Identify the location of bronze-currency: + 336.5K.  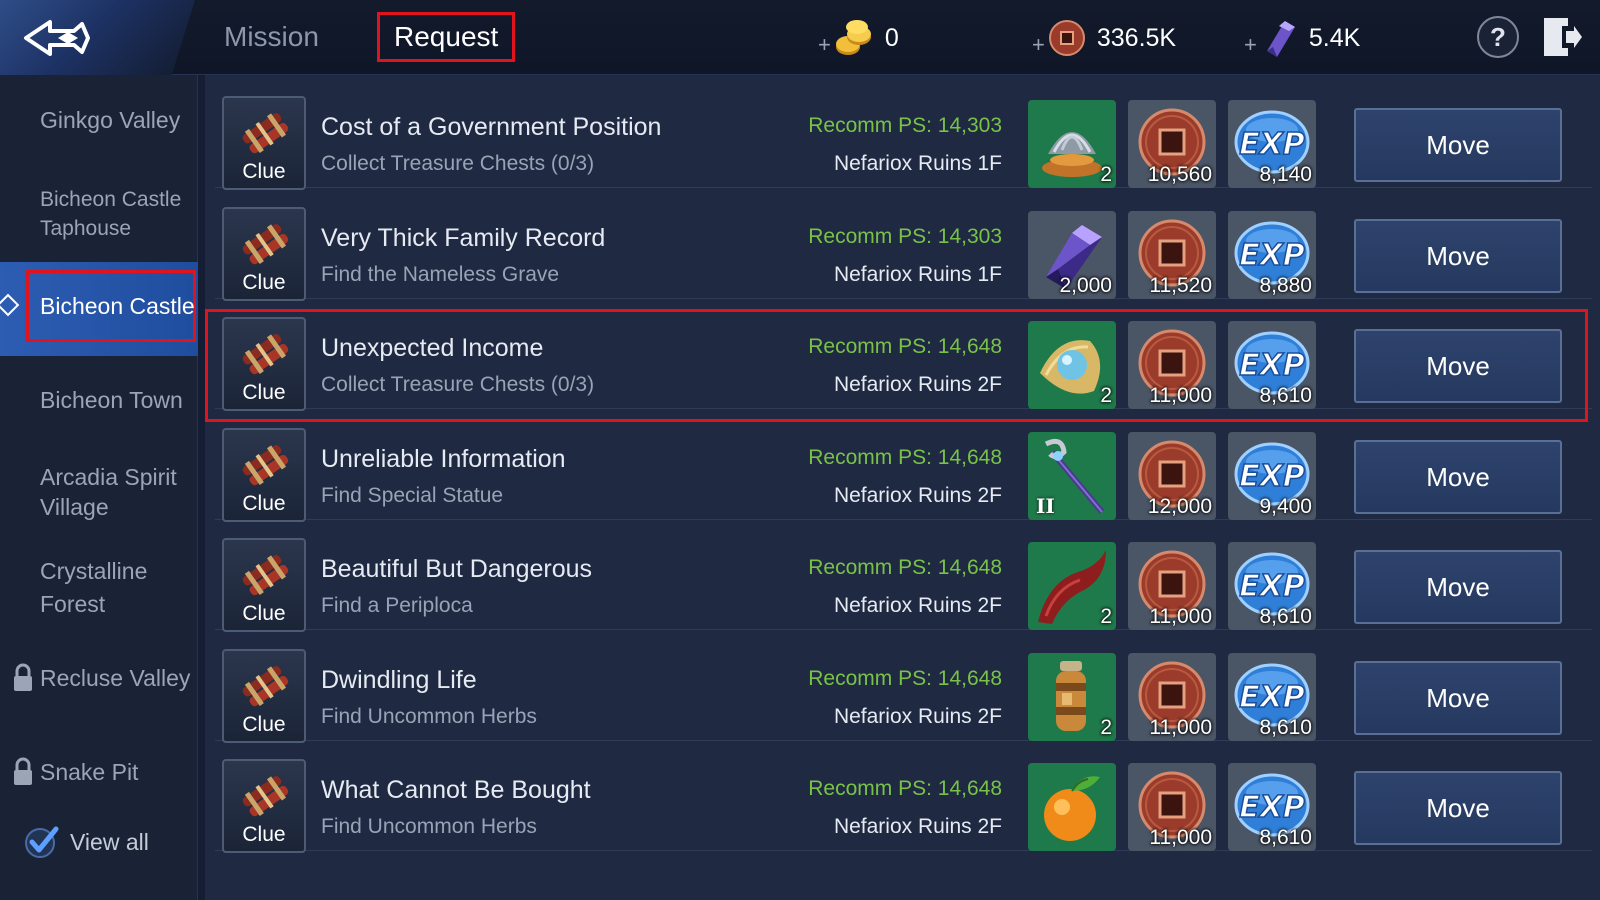
(1104, 38).